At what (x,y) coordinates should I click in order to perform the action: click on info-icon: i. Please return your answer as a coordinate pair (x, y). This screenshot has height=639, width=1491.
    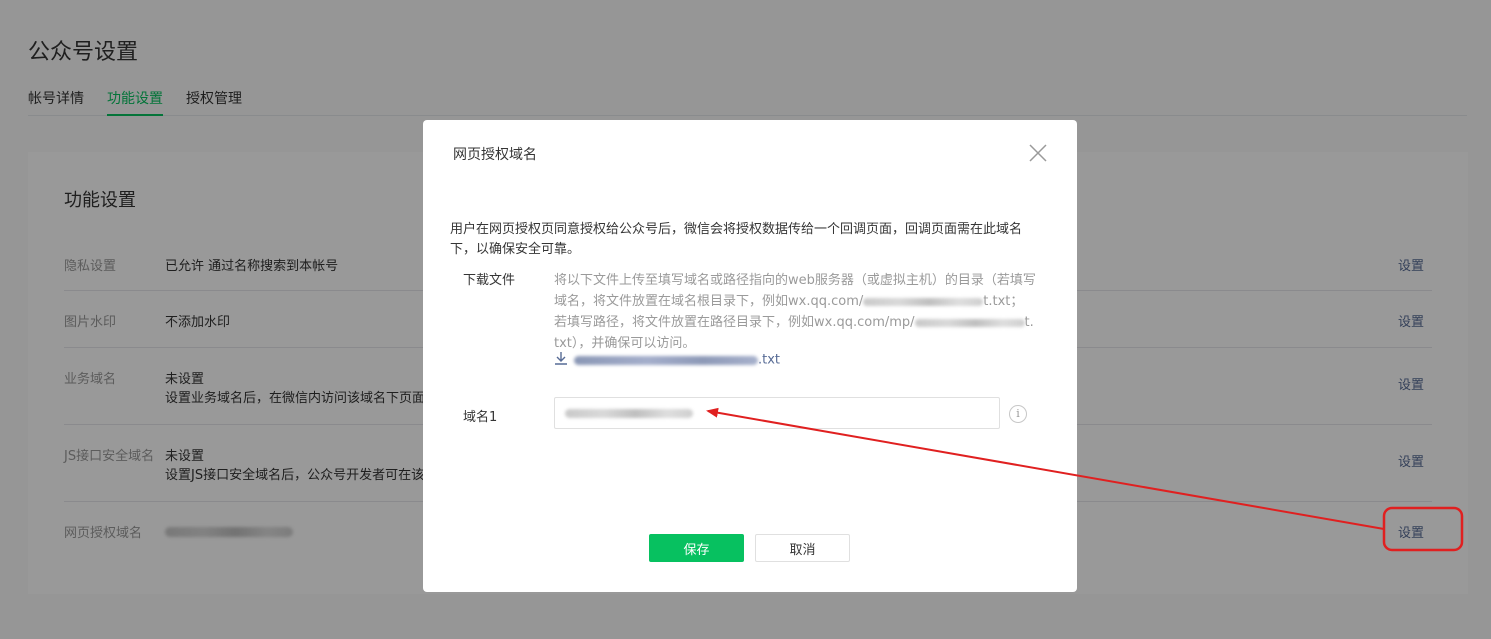
    Looking at the image, I should click on (1018, 414).